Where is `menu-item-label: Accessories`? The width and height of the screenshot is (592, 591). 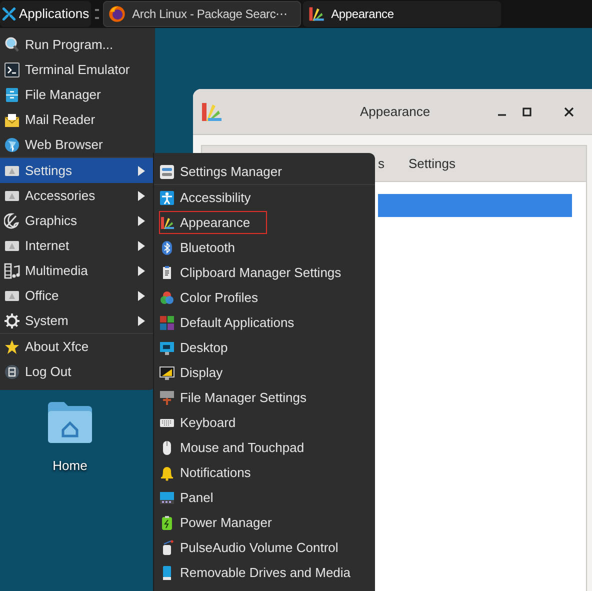 menu-item-label: Accessories is located at coordinates (60, 195).